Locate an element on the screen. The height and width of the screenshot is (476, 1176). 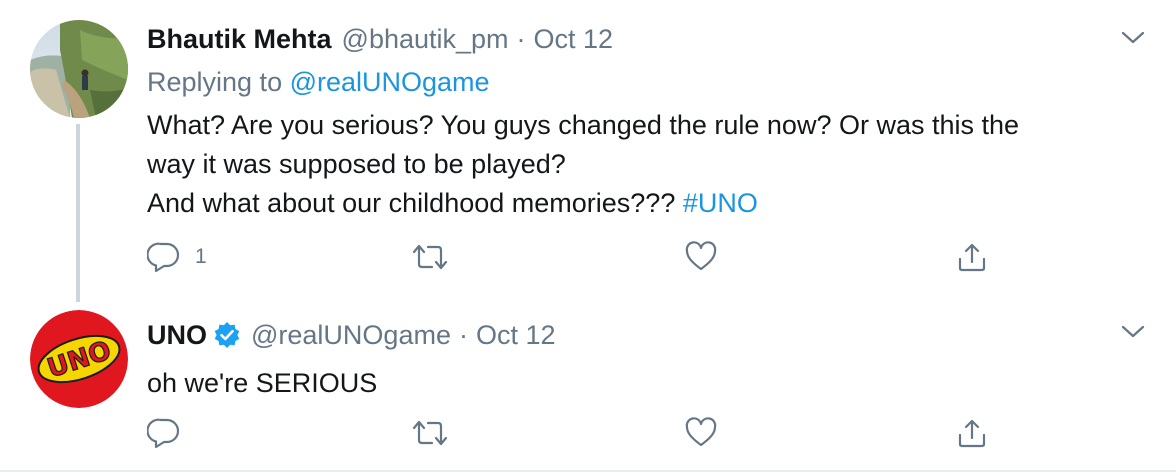
tweet-actions: 1 is located at coordinates (577, 257).